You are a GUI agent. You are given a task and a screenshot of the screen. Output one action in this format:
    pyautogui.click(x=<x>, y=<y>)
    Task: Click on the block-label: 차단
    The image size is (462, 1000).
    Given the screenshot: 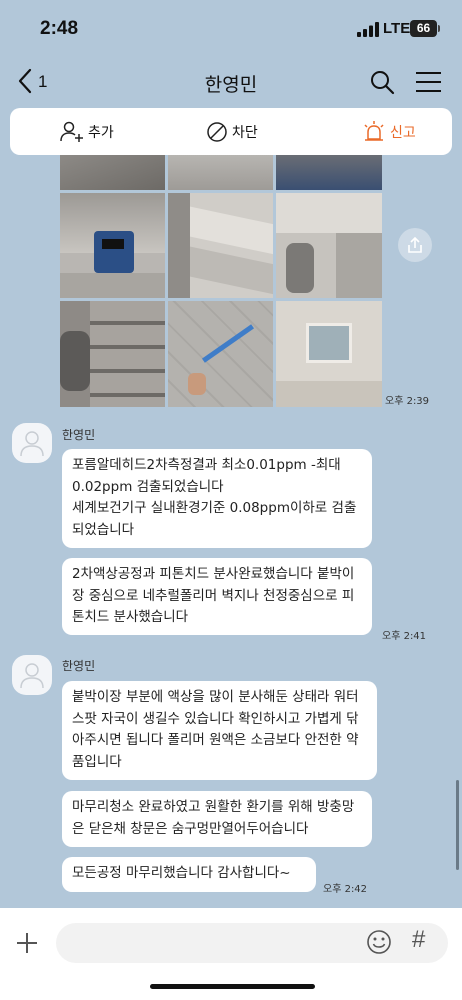 What is the action you would take?
    pyautogui.click(x=245, y=132)
    